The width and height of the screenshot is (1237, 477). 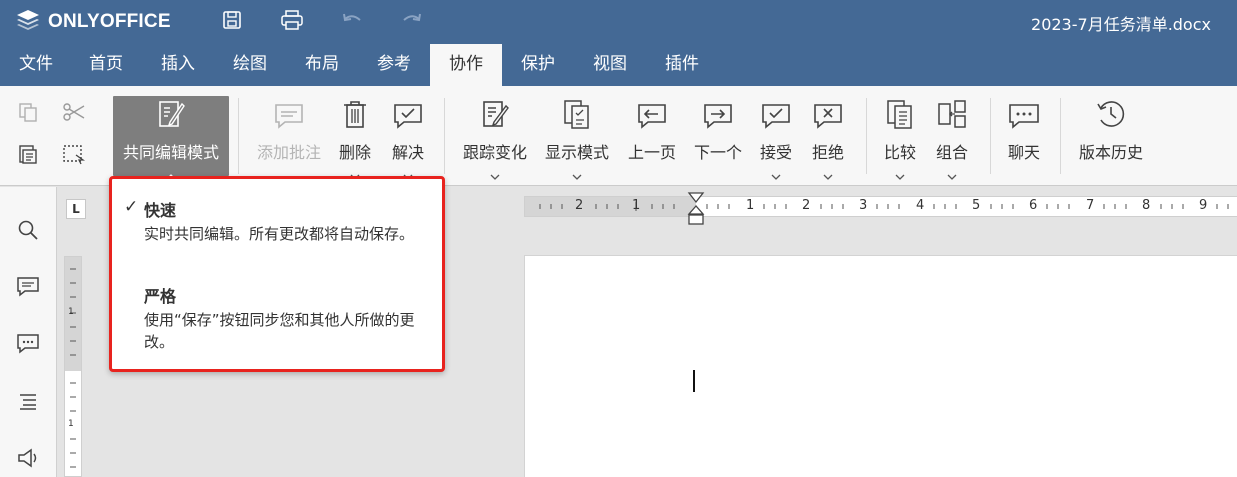 I want to click on save-button, so click(x=232, y=22).